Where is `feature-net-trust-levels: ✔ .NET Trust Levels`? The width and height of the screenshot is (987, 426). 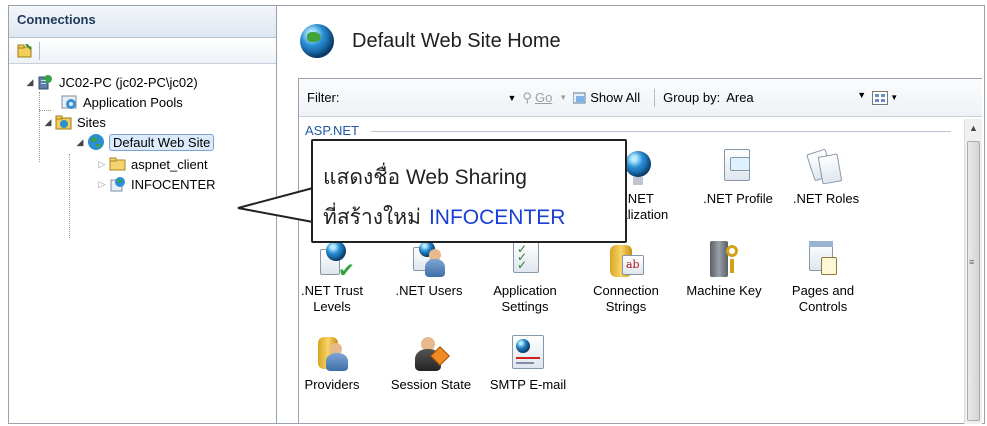
feature-net-trust-levels: ✔ .NET Trust Levels is located at coordinates (332, 278).